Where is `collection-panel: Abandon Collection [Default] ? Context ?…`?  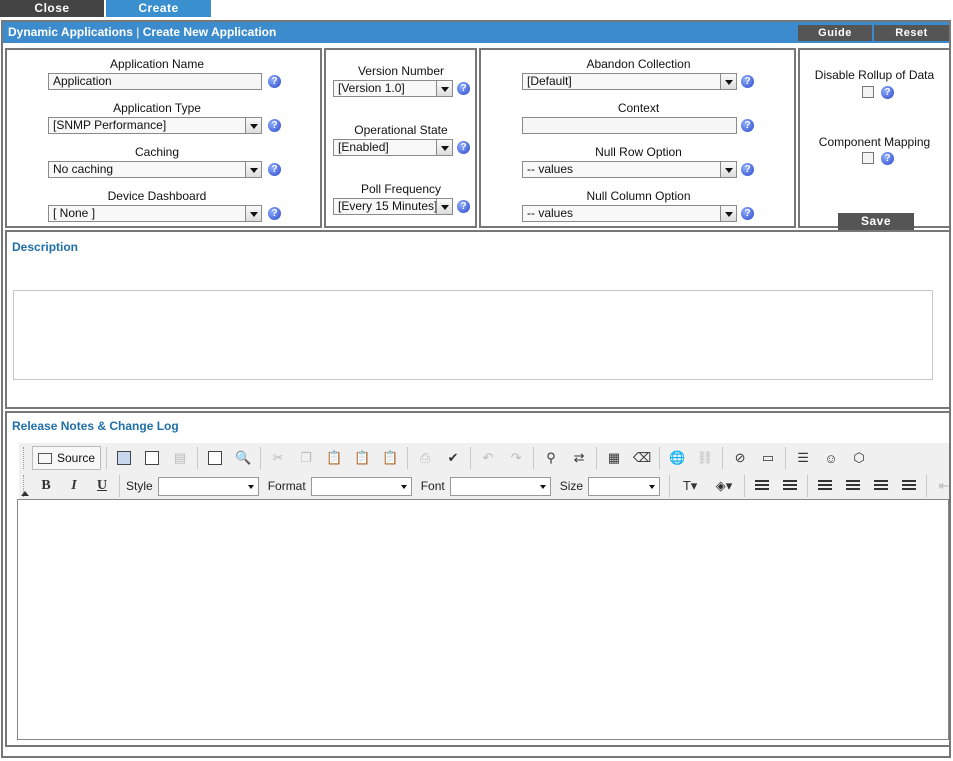 collection-panel: Abandon Collection [Default] ? Context ?… is located at coordinates (637, 138).